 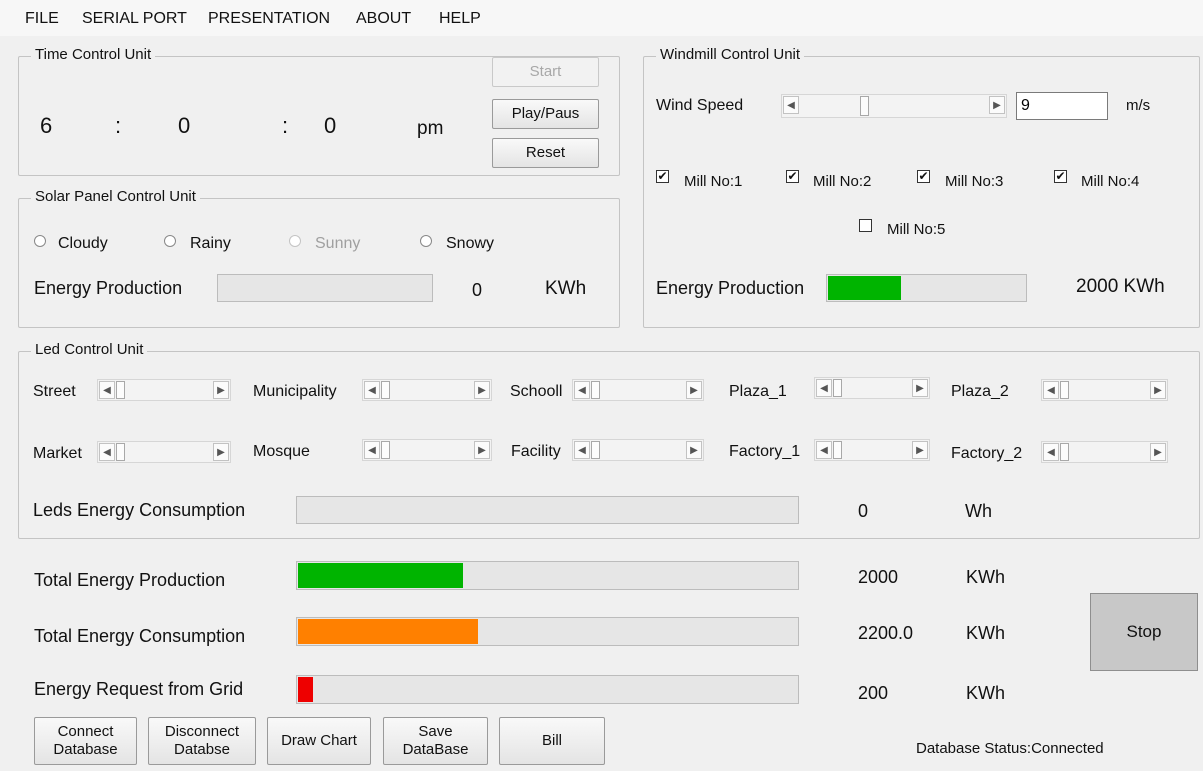 What do you see at coordinates (926, 288) in the screenshot?
I see `wind-energy-bar` at bounding box center [926, 288].